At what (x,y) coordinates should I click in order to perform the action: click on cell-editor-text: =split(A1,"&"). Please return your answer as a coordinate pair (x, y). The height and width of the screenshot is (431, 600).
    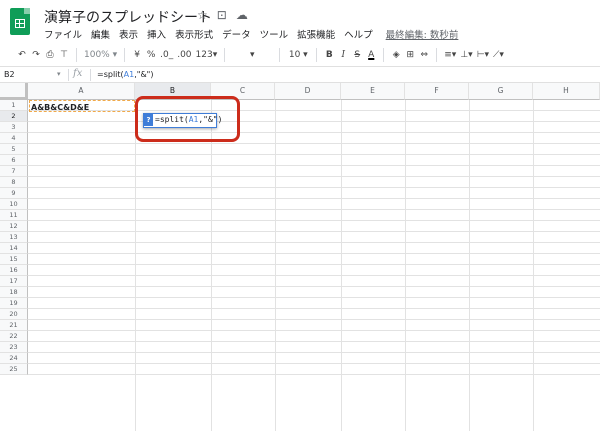
    Looking at the image, I should click on (188, 120).